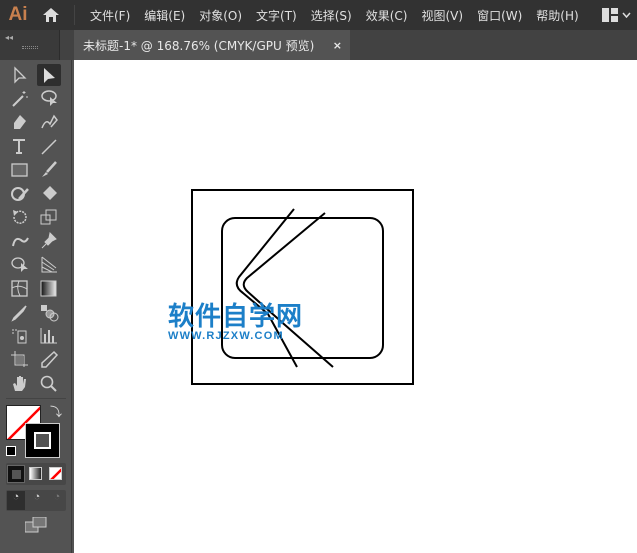 The image size is (637, 553). Describe the element at coordinates (220, 15) in the screenshot. I see `menu-2: 对象(O)` at that location.